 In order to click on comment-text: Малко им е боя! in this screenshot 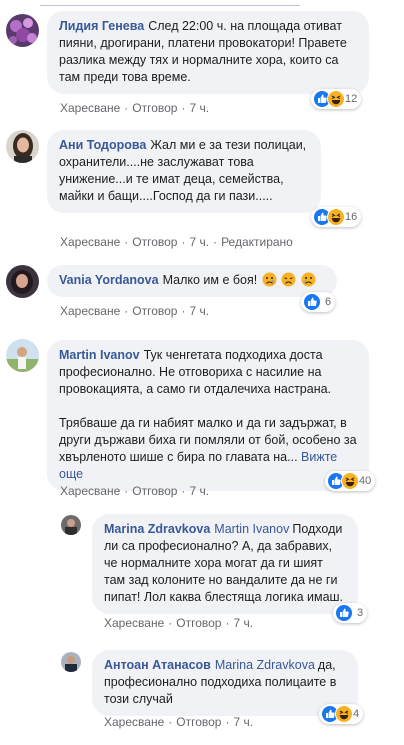, I will do `click(210, 280)`.